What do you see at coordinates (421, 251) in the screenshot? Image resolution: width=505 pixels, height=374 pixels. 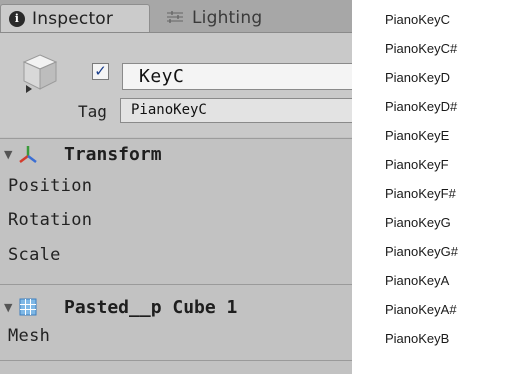 I see `tag-option: PianoKeyG#` at bounding box center [421, 251].